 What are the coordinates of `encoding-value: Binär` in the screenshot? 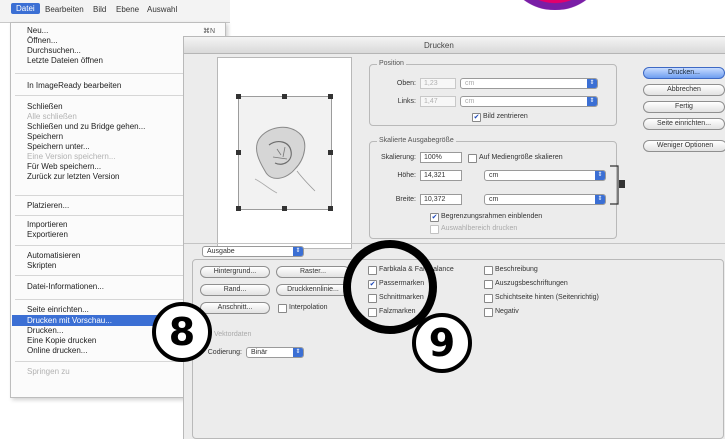 It's located at (259, 352).